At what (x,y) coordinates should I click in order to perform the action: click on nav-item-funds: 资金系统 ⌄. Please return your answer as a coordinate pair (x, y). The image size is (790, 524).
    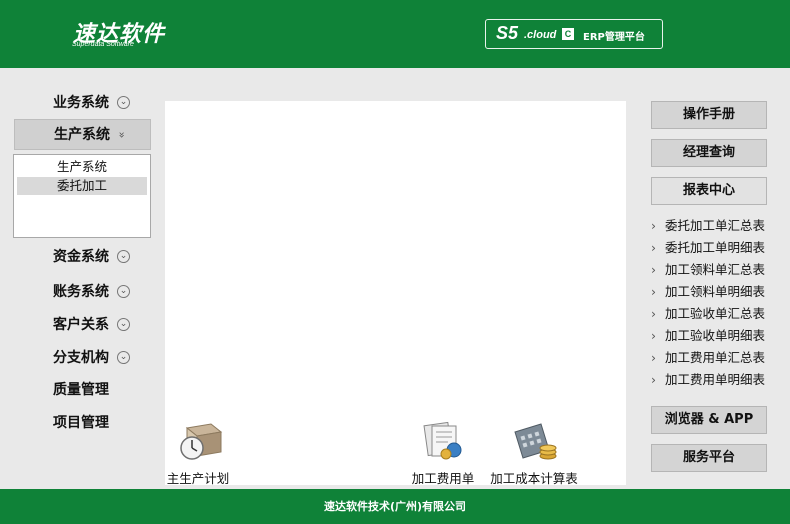
    Looking at the image, I should click on (82, 257).